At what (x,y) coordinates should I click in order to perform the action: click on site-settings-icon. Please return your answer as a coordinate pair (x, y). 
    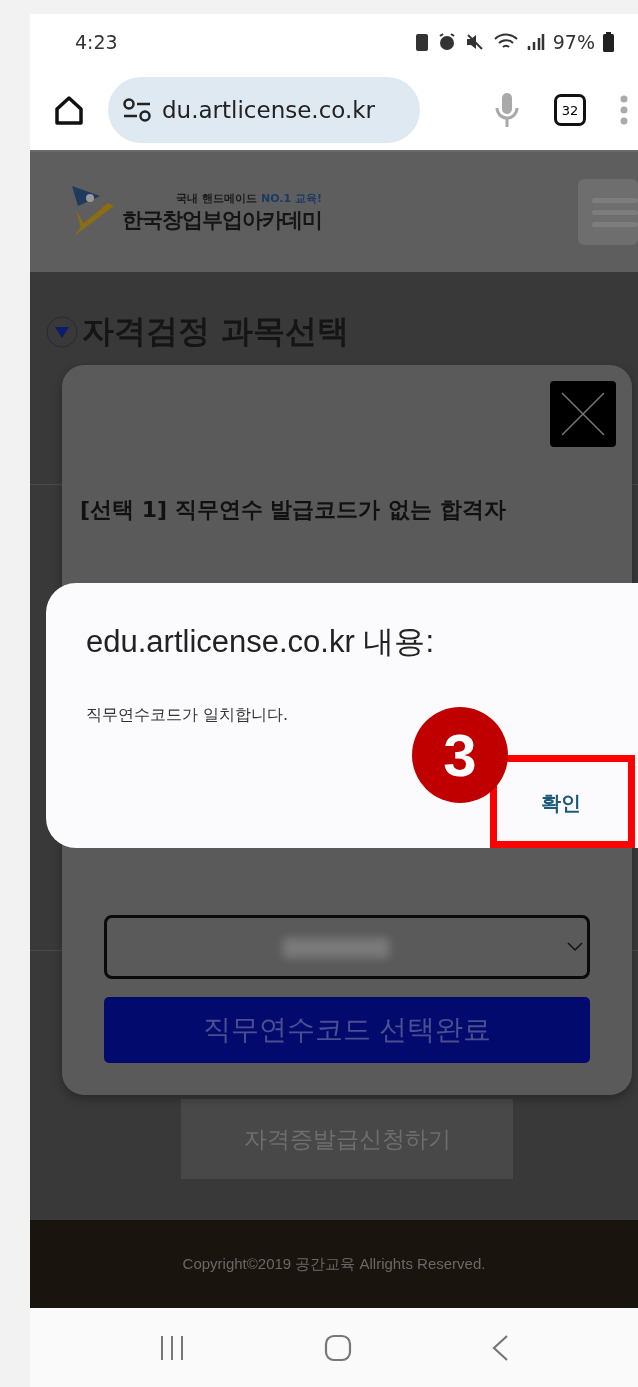
    Looking at the image, I should click on (137, 110).